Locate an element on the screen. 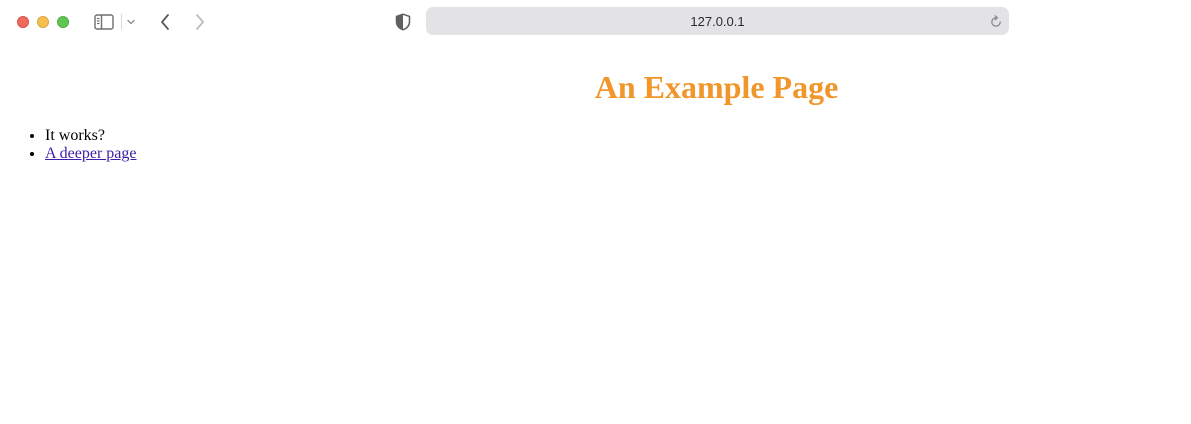 Image resolution: width=1191 pixels, height=424 pixels. page-list: It works? A deeper page is located at coordinates (68, 145).